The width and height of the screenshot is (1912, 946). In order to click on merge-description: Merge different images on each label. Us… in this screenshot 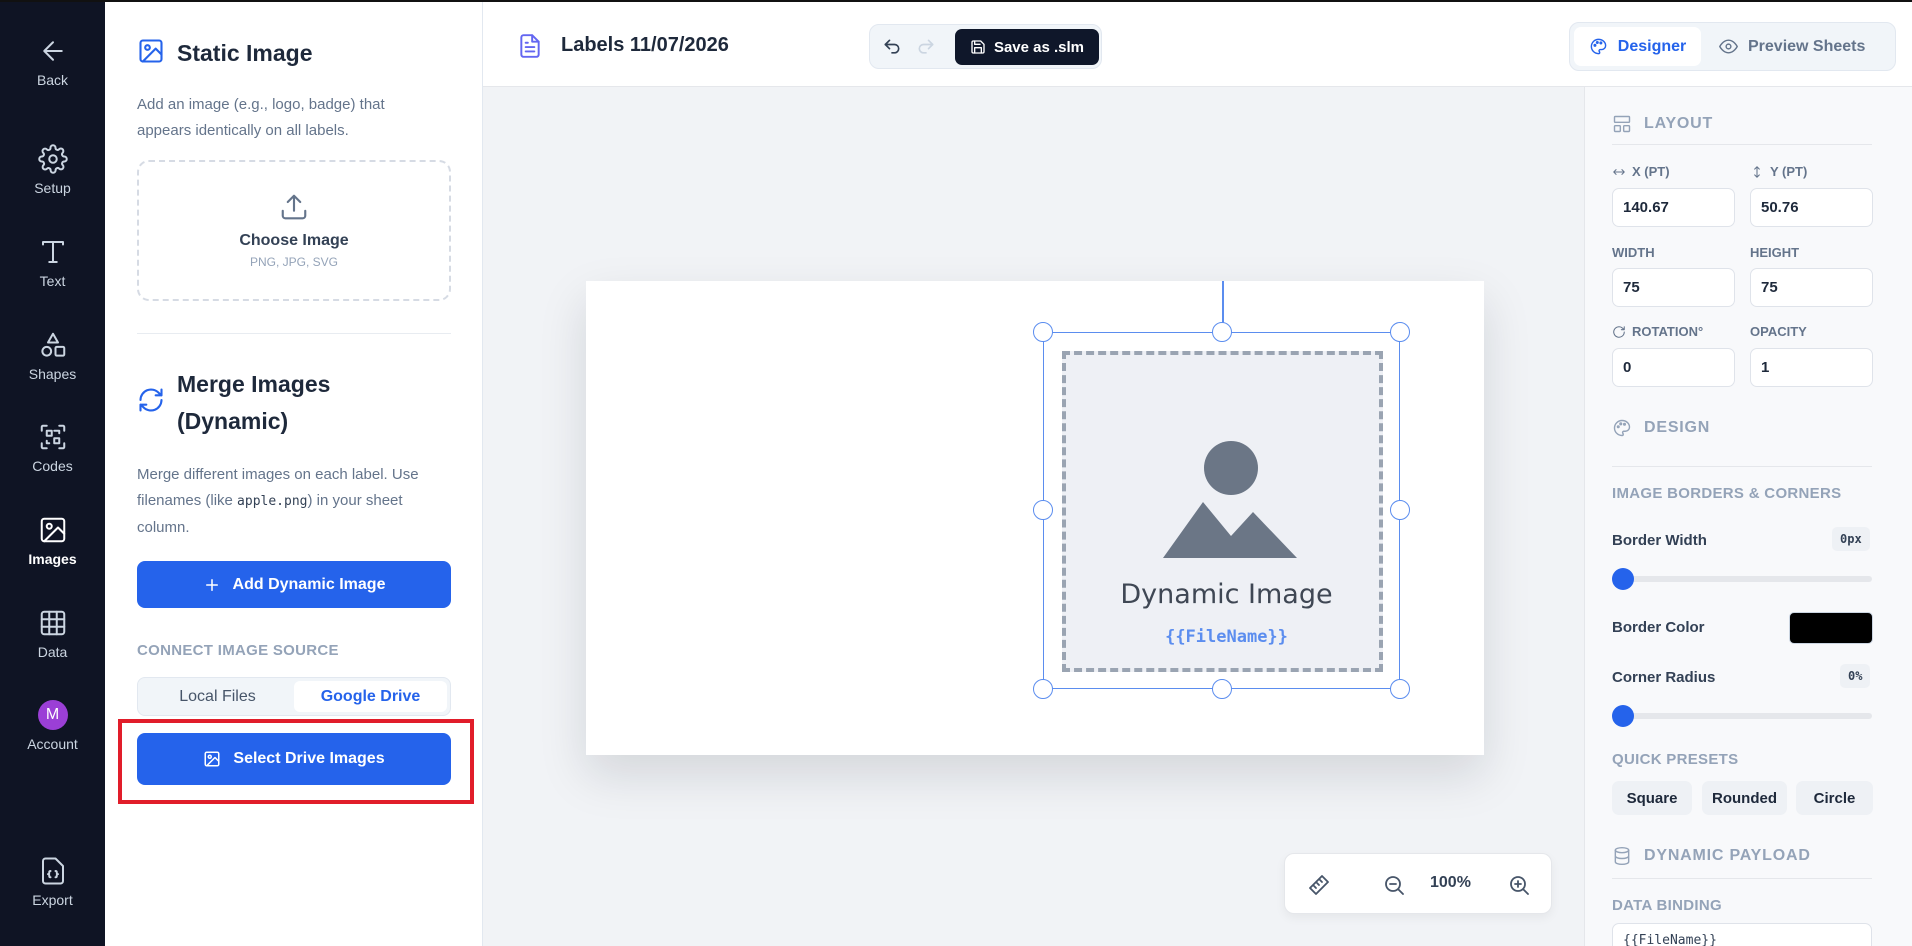, I will do `click(287, 501)`.